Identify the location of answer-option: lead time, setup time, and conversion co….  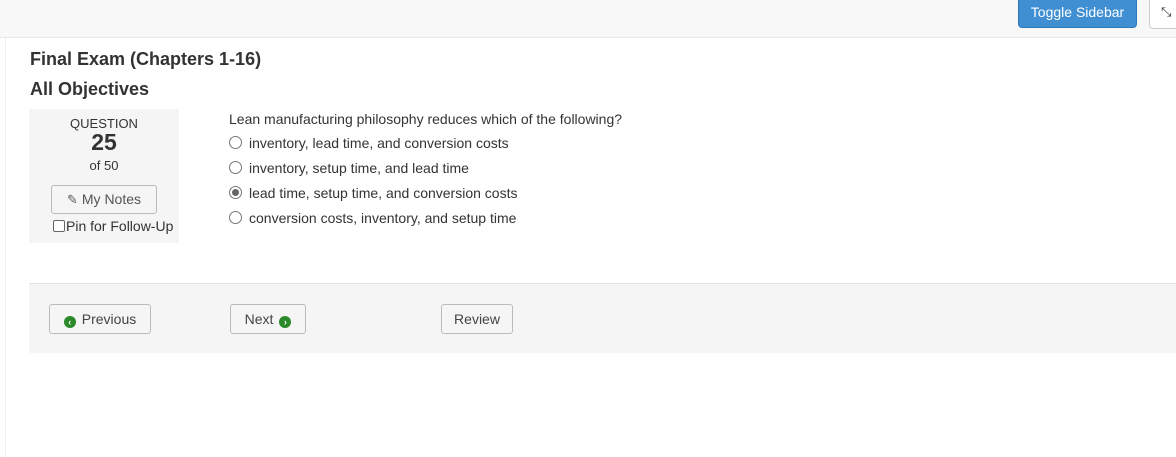
(373, 192).